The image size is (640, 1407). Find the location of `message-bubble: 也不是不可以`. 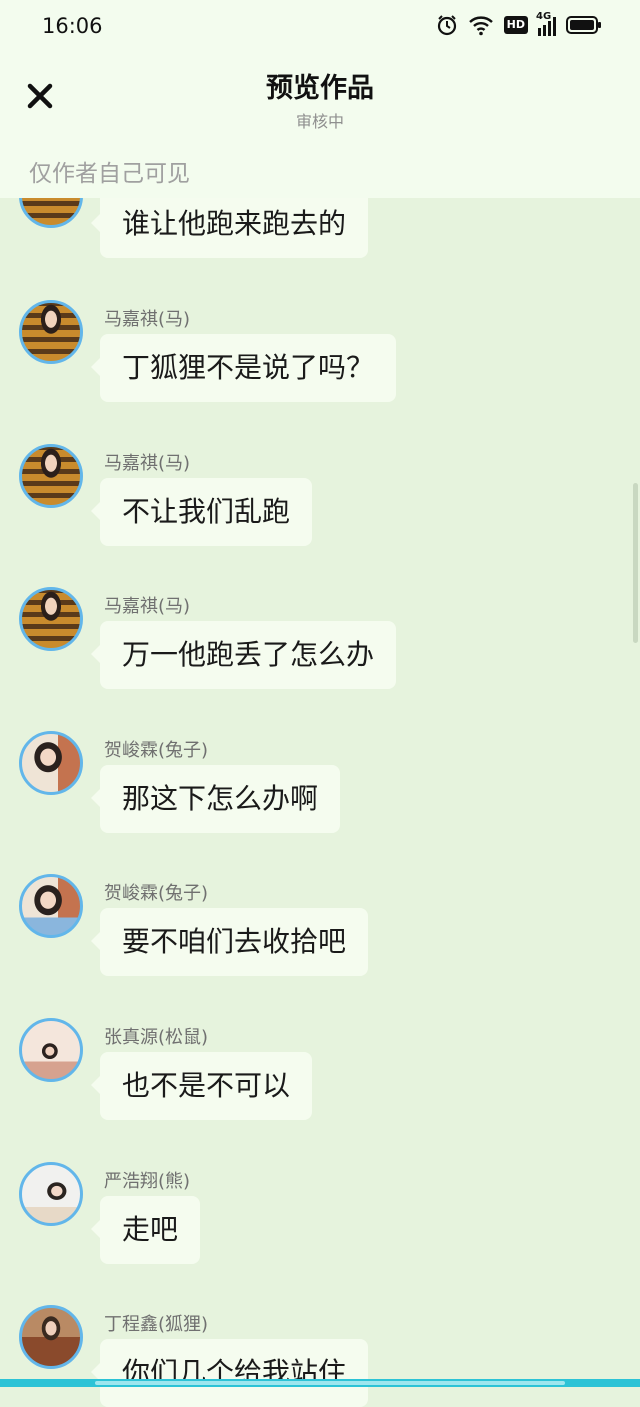

message-bubble: 也不是不可以 is located at coordinates (201, 1086).